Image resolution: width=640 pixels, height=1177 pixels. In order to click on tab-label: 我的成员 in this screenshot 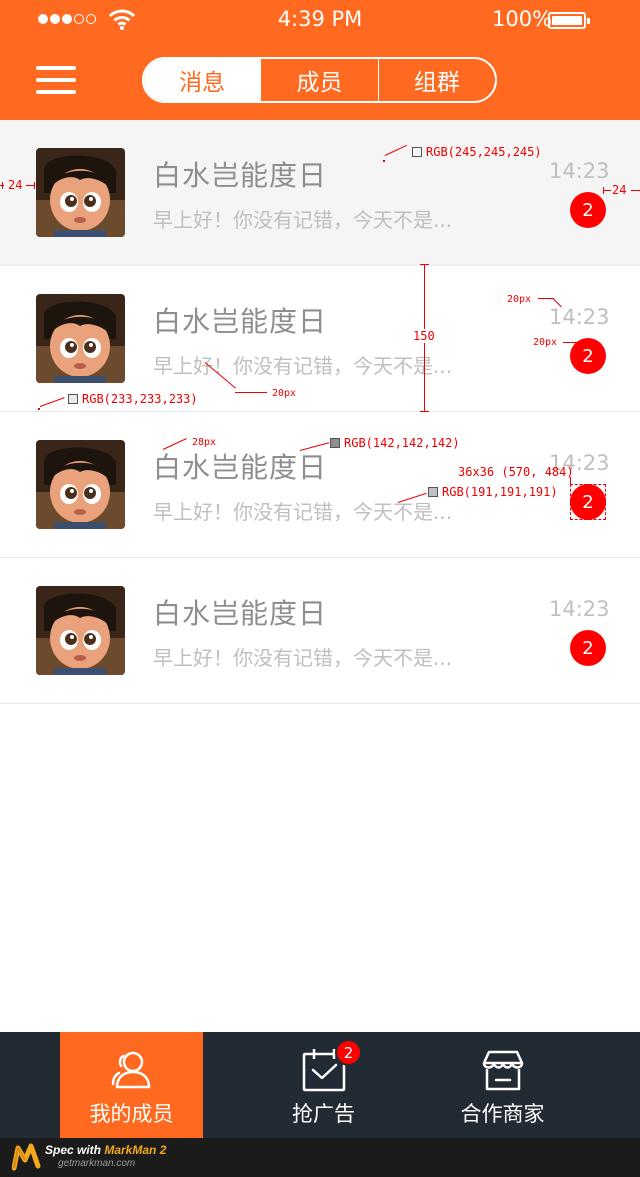, I will do `click(131, 1114)`.